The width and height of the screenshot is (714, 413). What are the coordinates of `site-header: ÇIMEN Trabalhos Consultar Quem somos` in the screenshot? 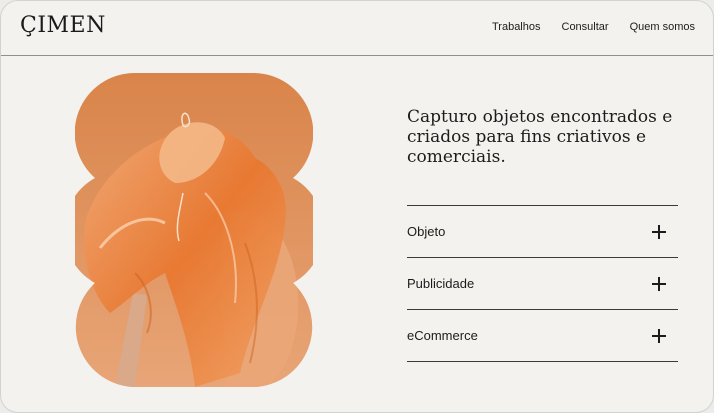 It's located at (357, 28).